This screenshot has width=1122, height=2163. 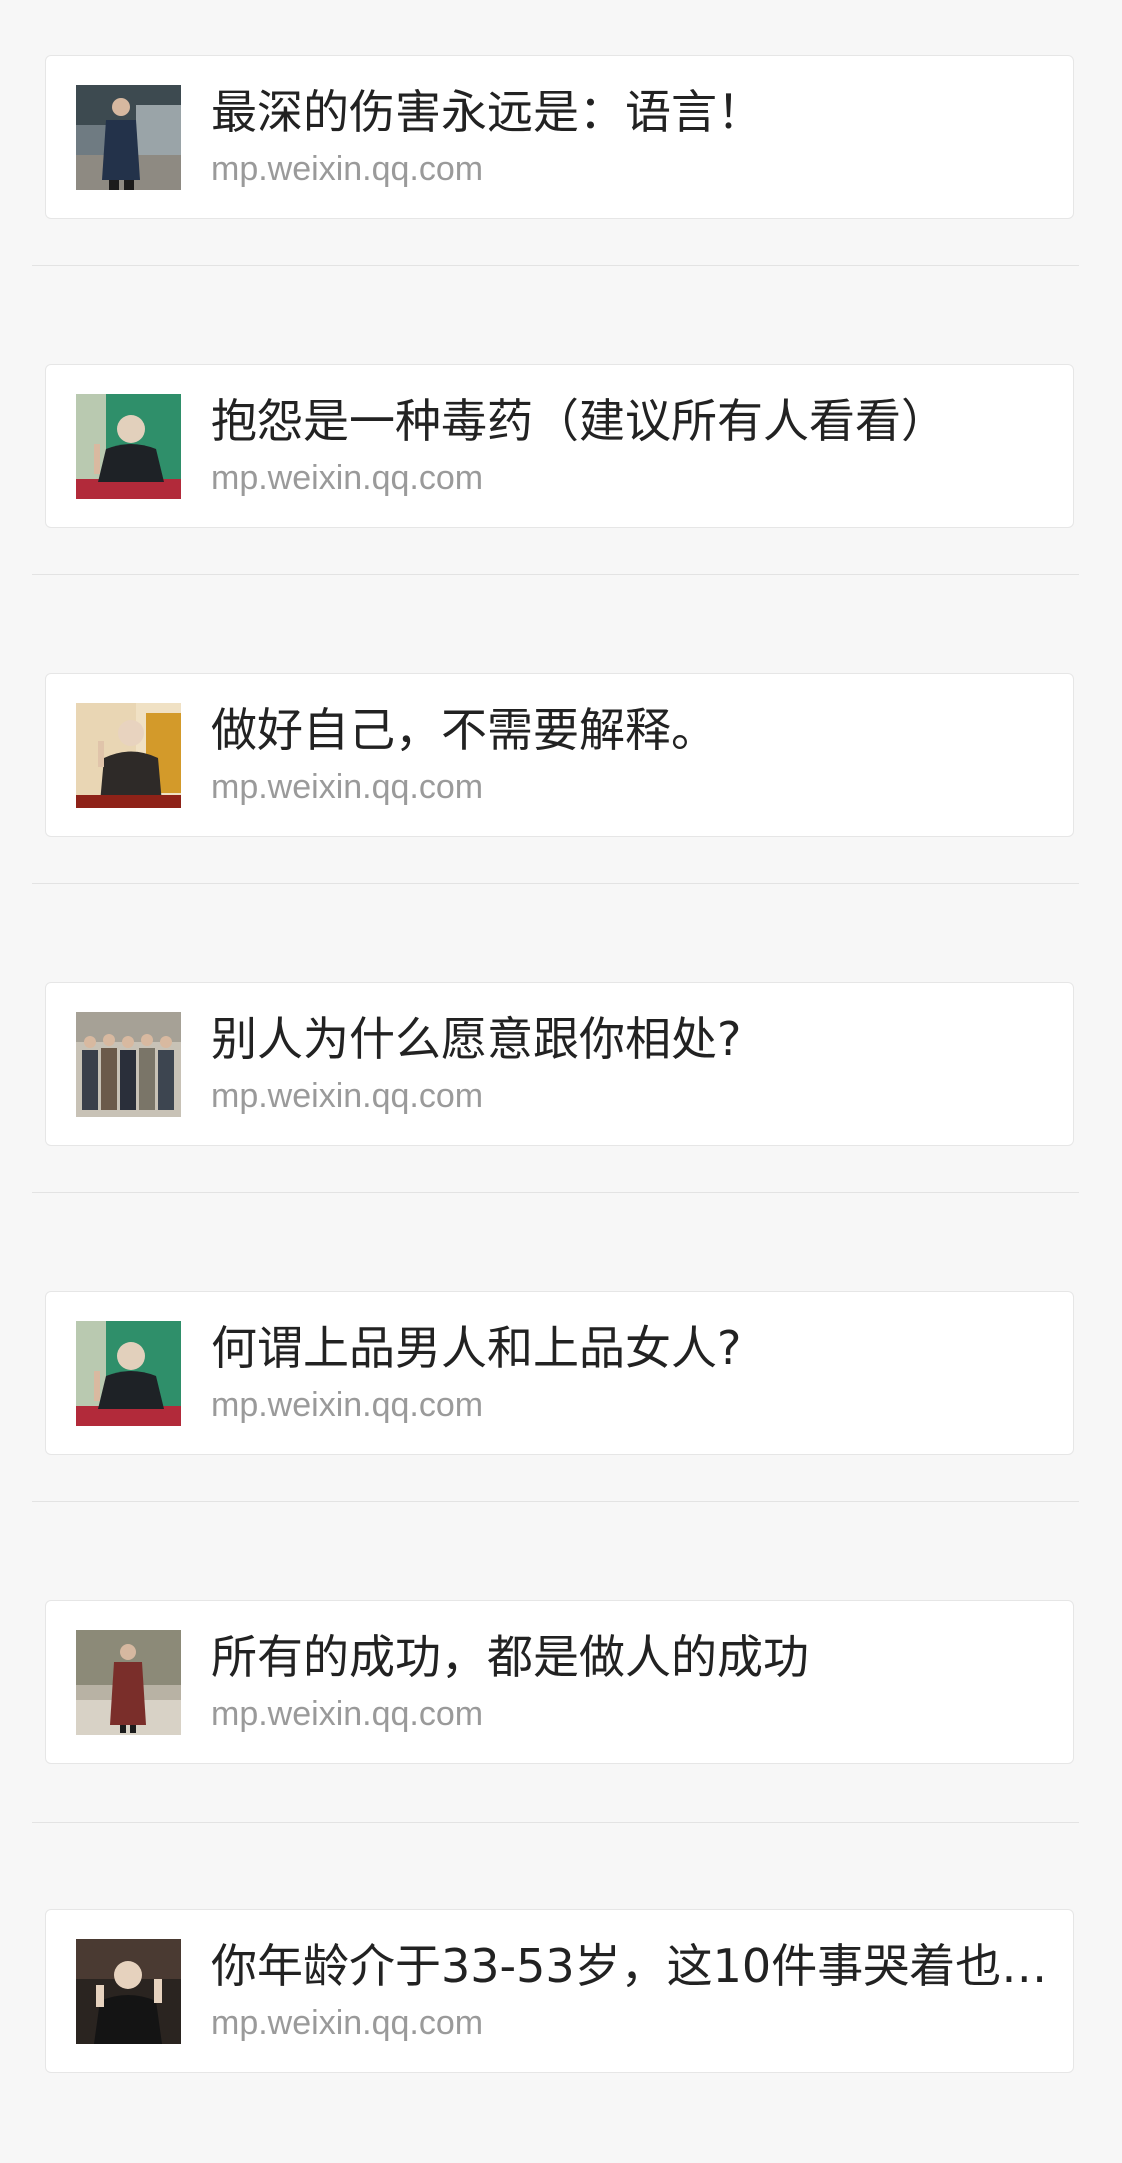 What do you see at coordinates (510, 1657) in the screenshot?
I see `article-title: 所有的成功，都是做人的成功` at bounding box center [510, 1657].